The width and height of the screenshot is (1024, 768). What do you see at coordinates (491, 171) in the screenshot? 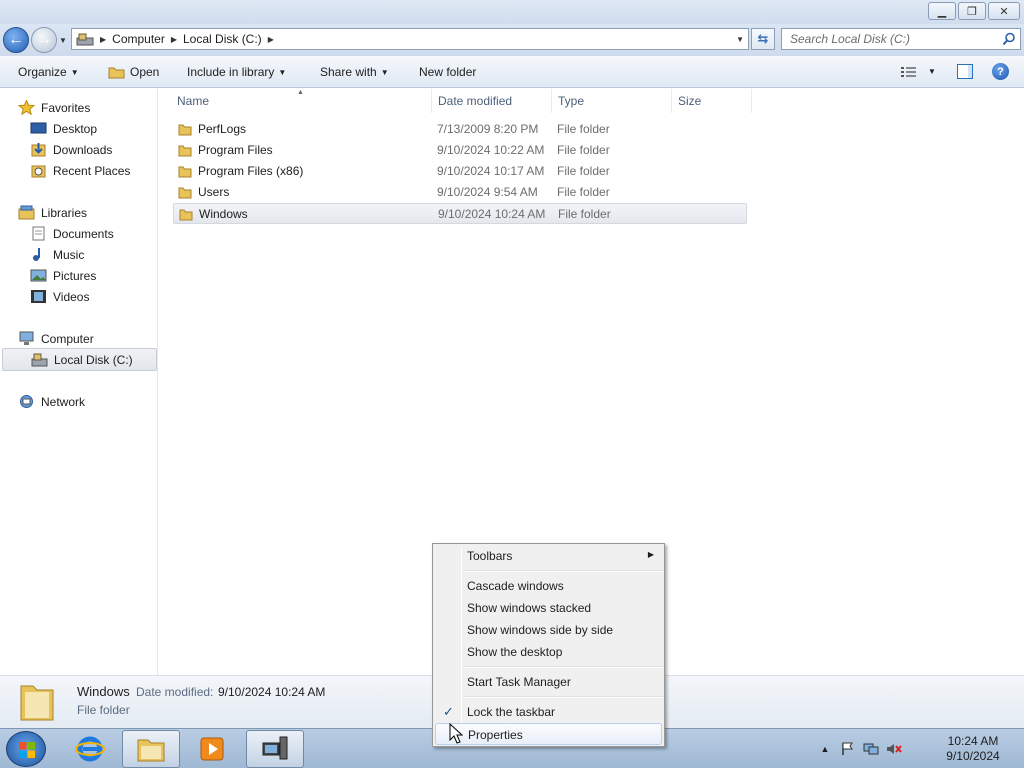
I see `file-date: 9/10/2024 10:17 AM` at bounding box center [491, 171].